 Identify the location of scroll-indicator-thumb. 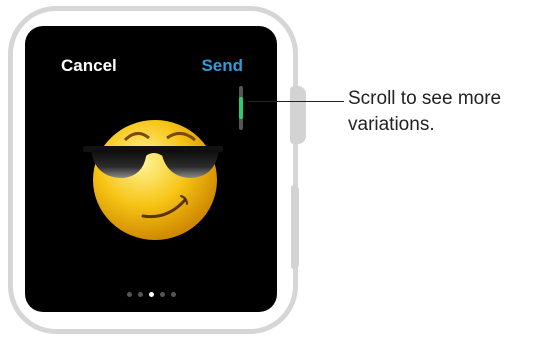
(241, 108).